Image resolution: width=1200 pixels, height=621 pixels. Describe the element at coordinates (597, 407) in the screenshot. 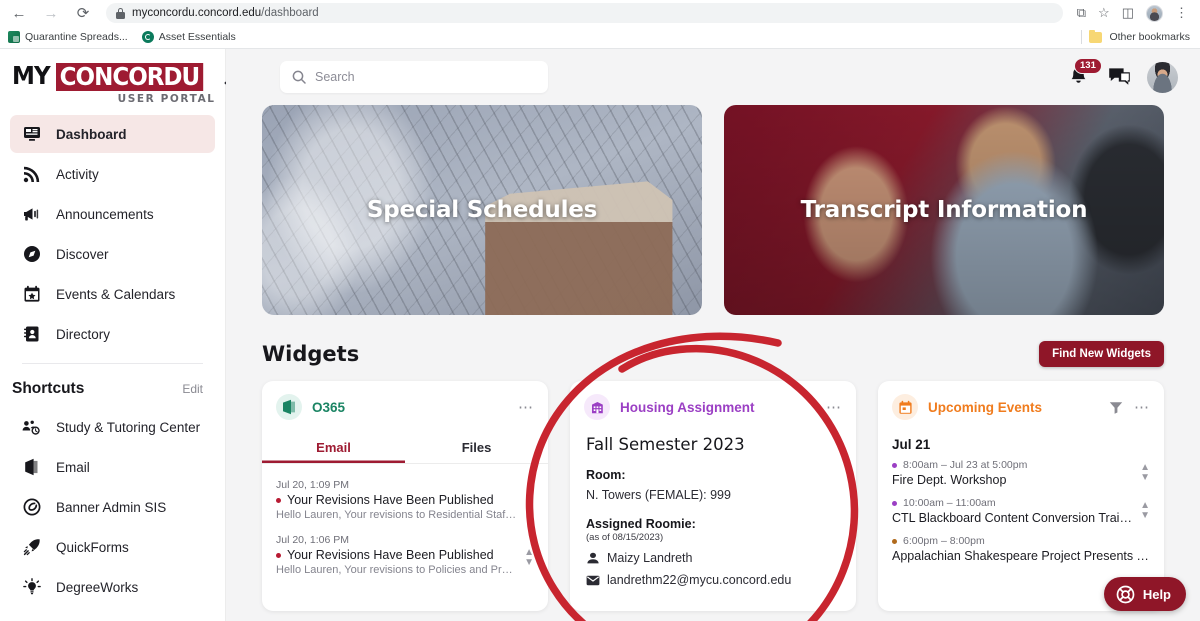

I see `building-icon` at that location.